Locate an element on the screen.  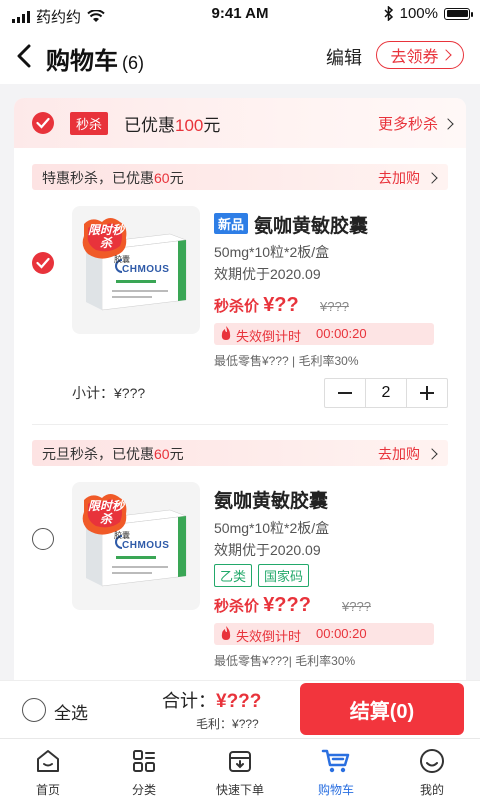
promo-bar-1: 特惠秒杀，已优惠60元 去加购 is located at coordinates (240, 177).